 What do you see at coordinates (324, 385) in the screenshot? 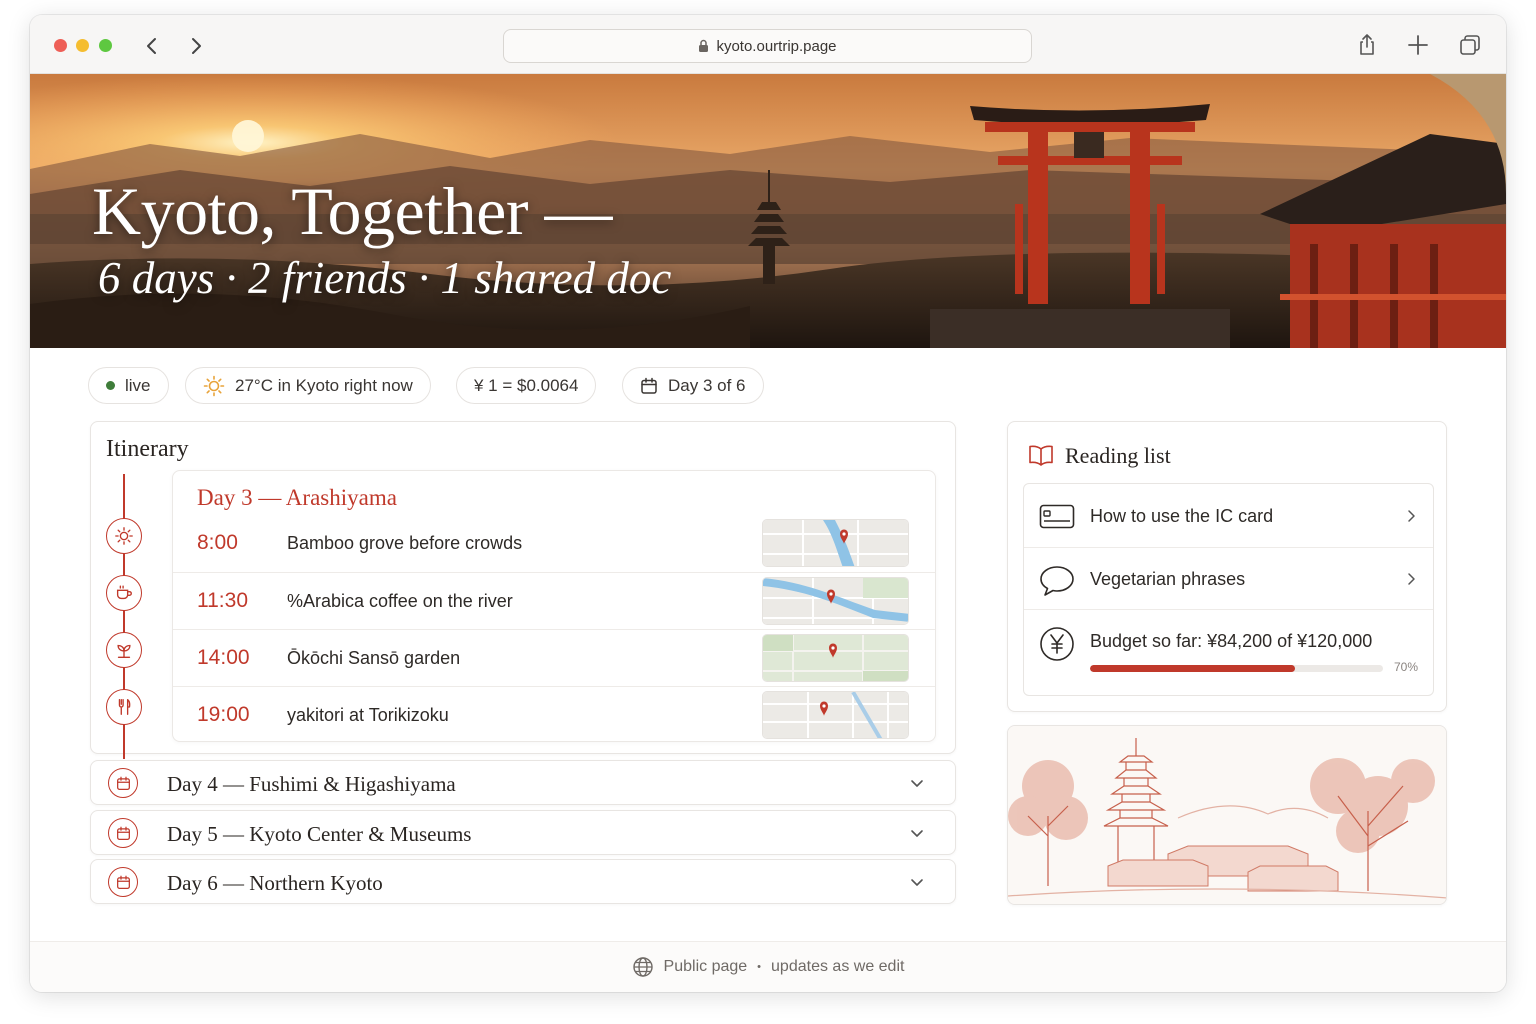
I see `weather-label: 27°C in Kyoto right now` at bounding box center [324, 385].